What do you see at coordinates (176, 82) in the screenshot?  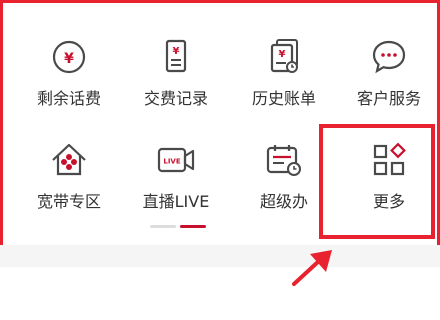 I see `service-item-payment-records: ¥ 交费记录` at bounding box center [176, 82].